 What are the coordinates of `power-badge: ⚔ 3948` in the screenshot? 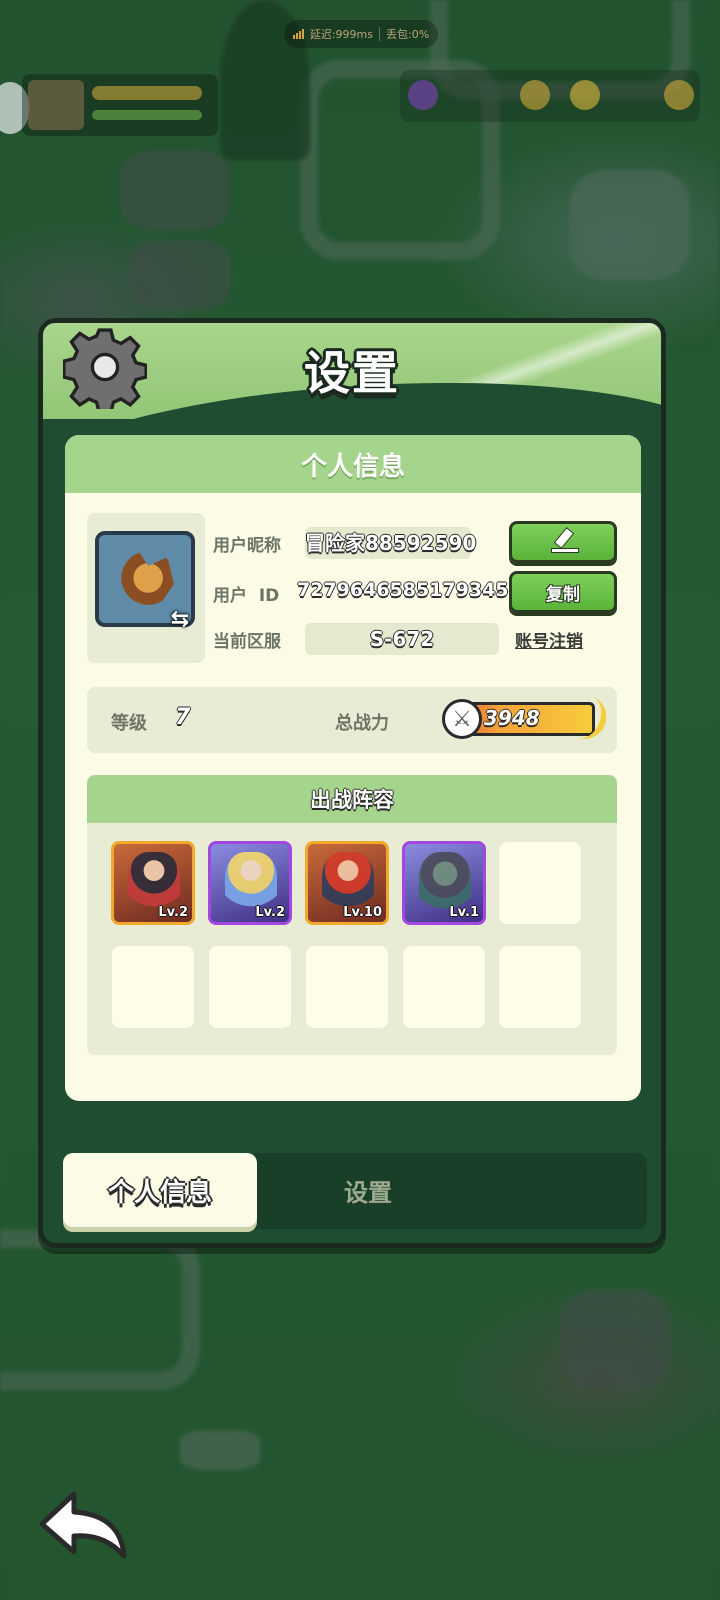 It's located at (518, 719).